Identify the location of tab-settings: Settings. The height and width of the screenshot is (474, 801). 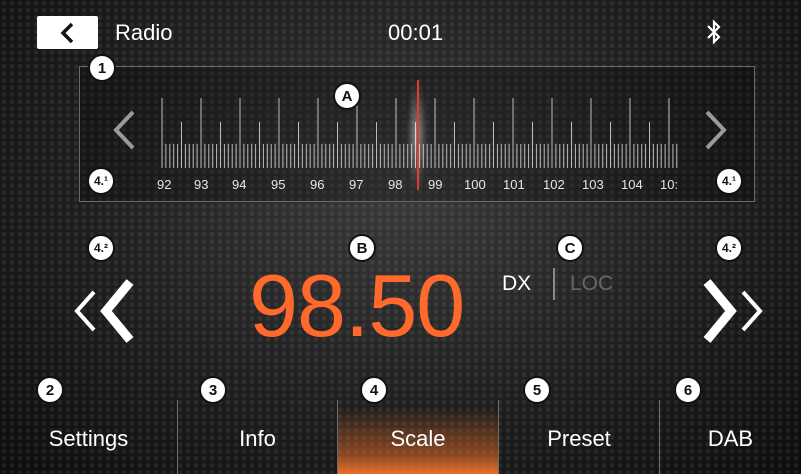
(88, 437).